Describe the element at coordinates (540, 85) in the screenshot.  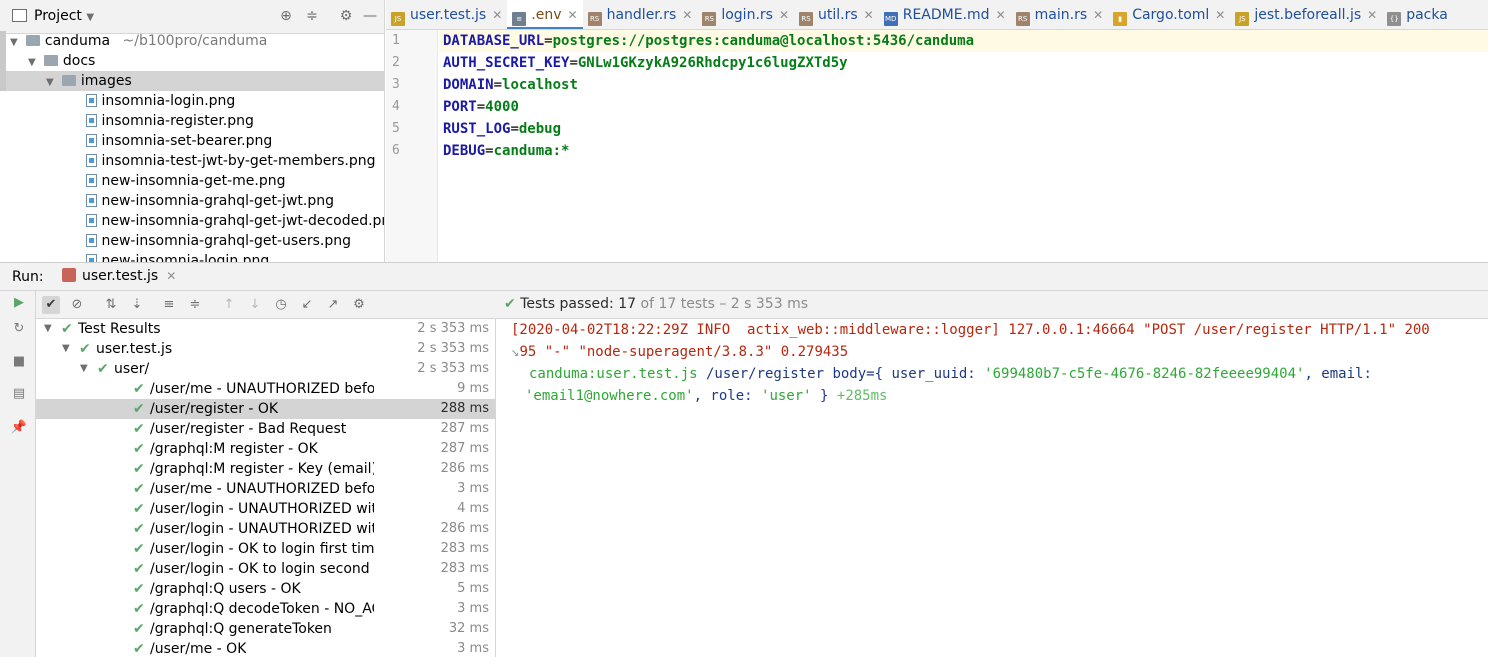
I see `env-value: localhost` at that location.